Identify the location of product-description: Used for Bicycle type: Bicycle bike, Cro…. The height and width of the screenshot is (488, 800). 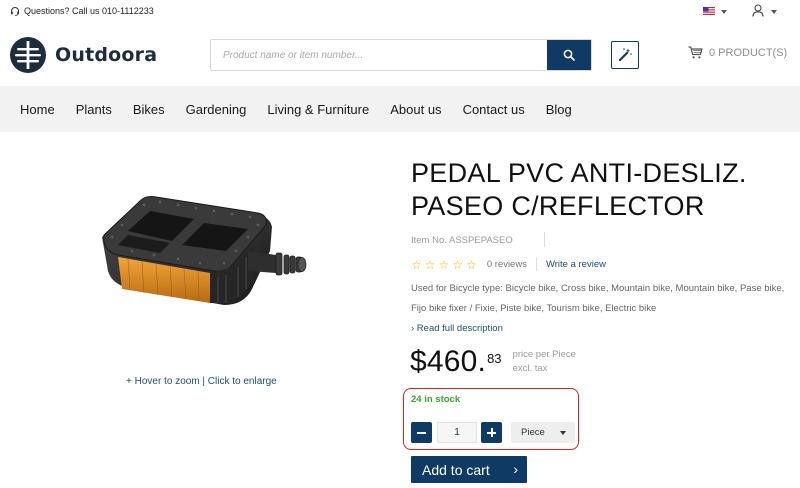
(598, 298).